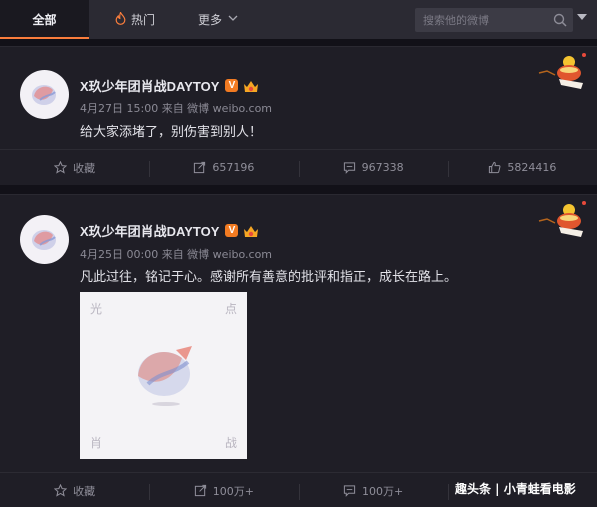 This screenshot has width=597, height=507. Describe the element at coordinates (515, 489) in the screenshot. I see `source-watermark: 趣头条 | 小青蛙看电影` at that location.